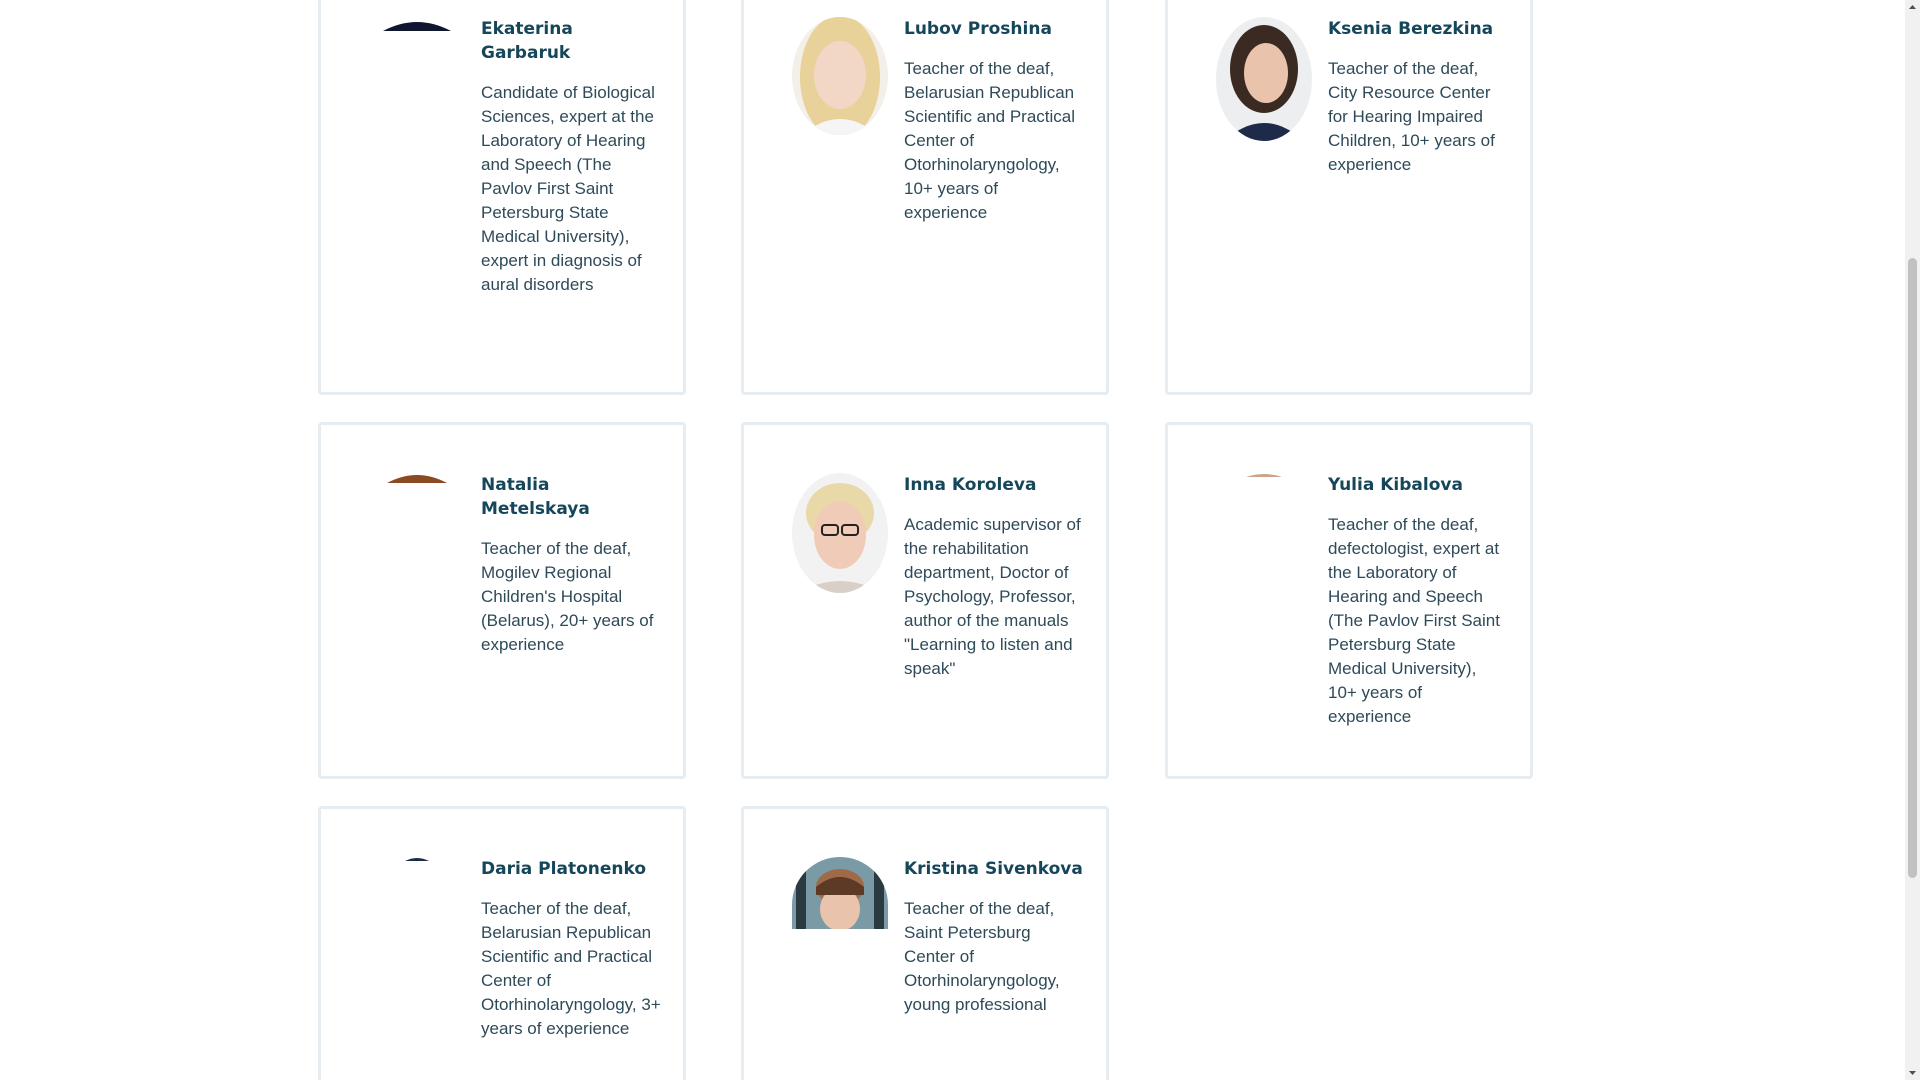 Image resolution: width=1920 pixels, height=1080 pixels. What do you see at coordinates (978, 29) in the screenshot?
I see `expert-name: Lubov Proshina` at bounding box center [978, 29].